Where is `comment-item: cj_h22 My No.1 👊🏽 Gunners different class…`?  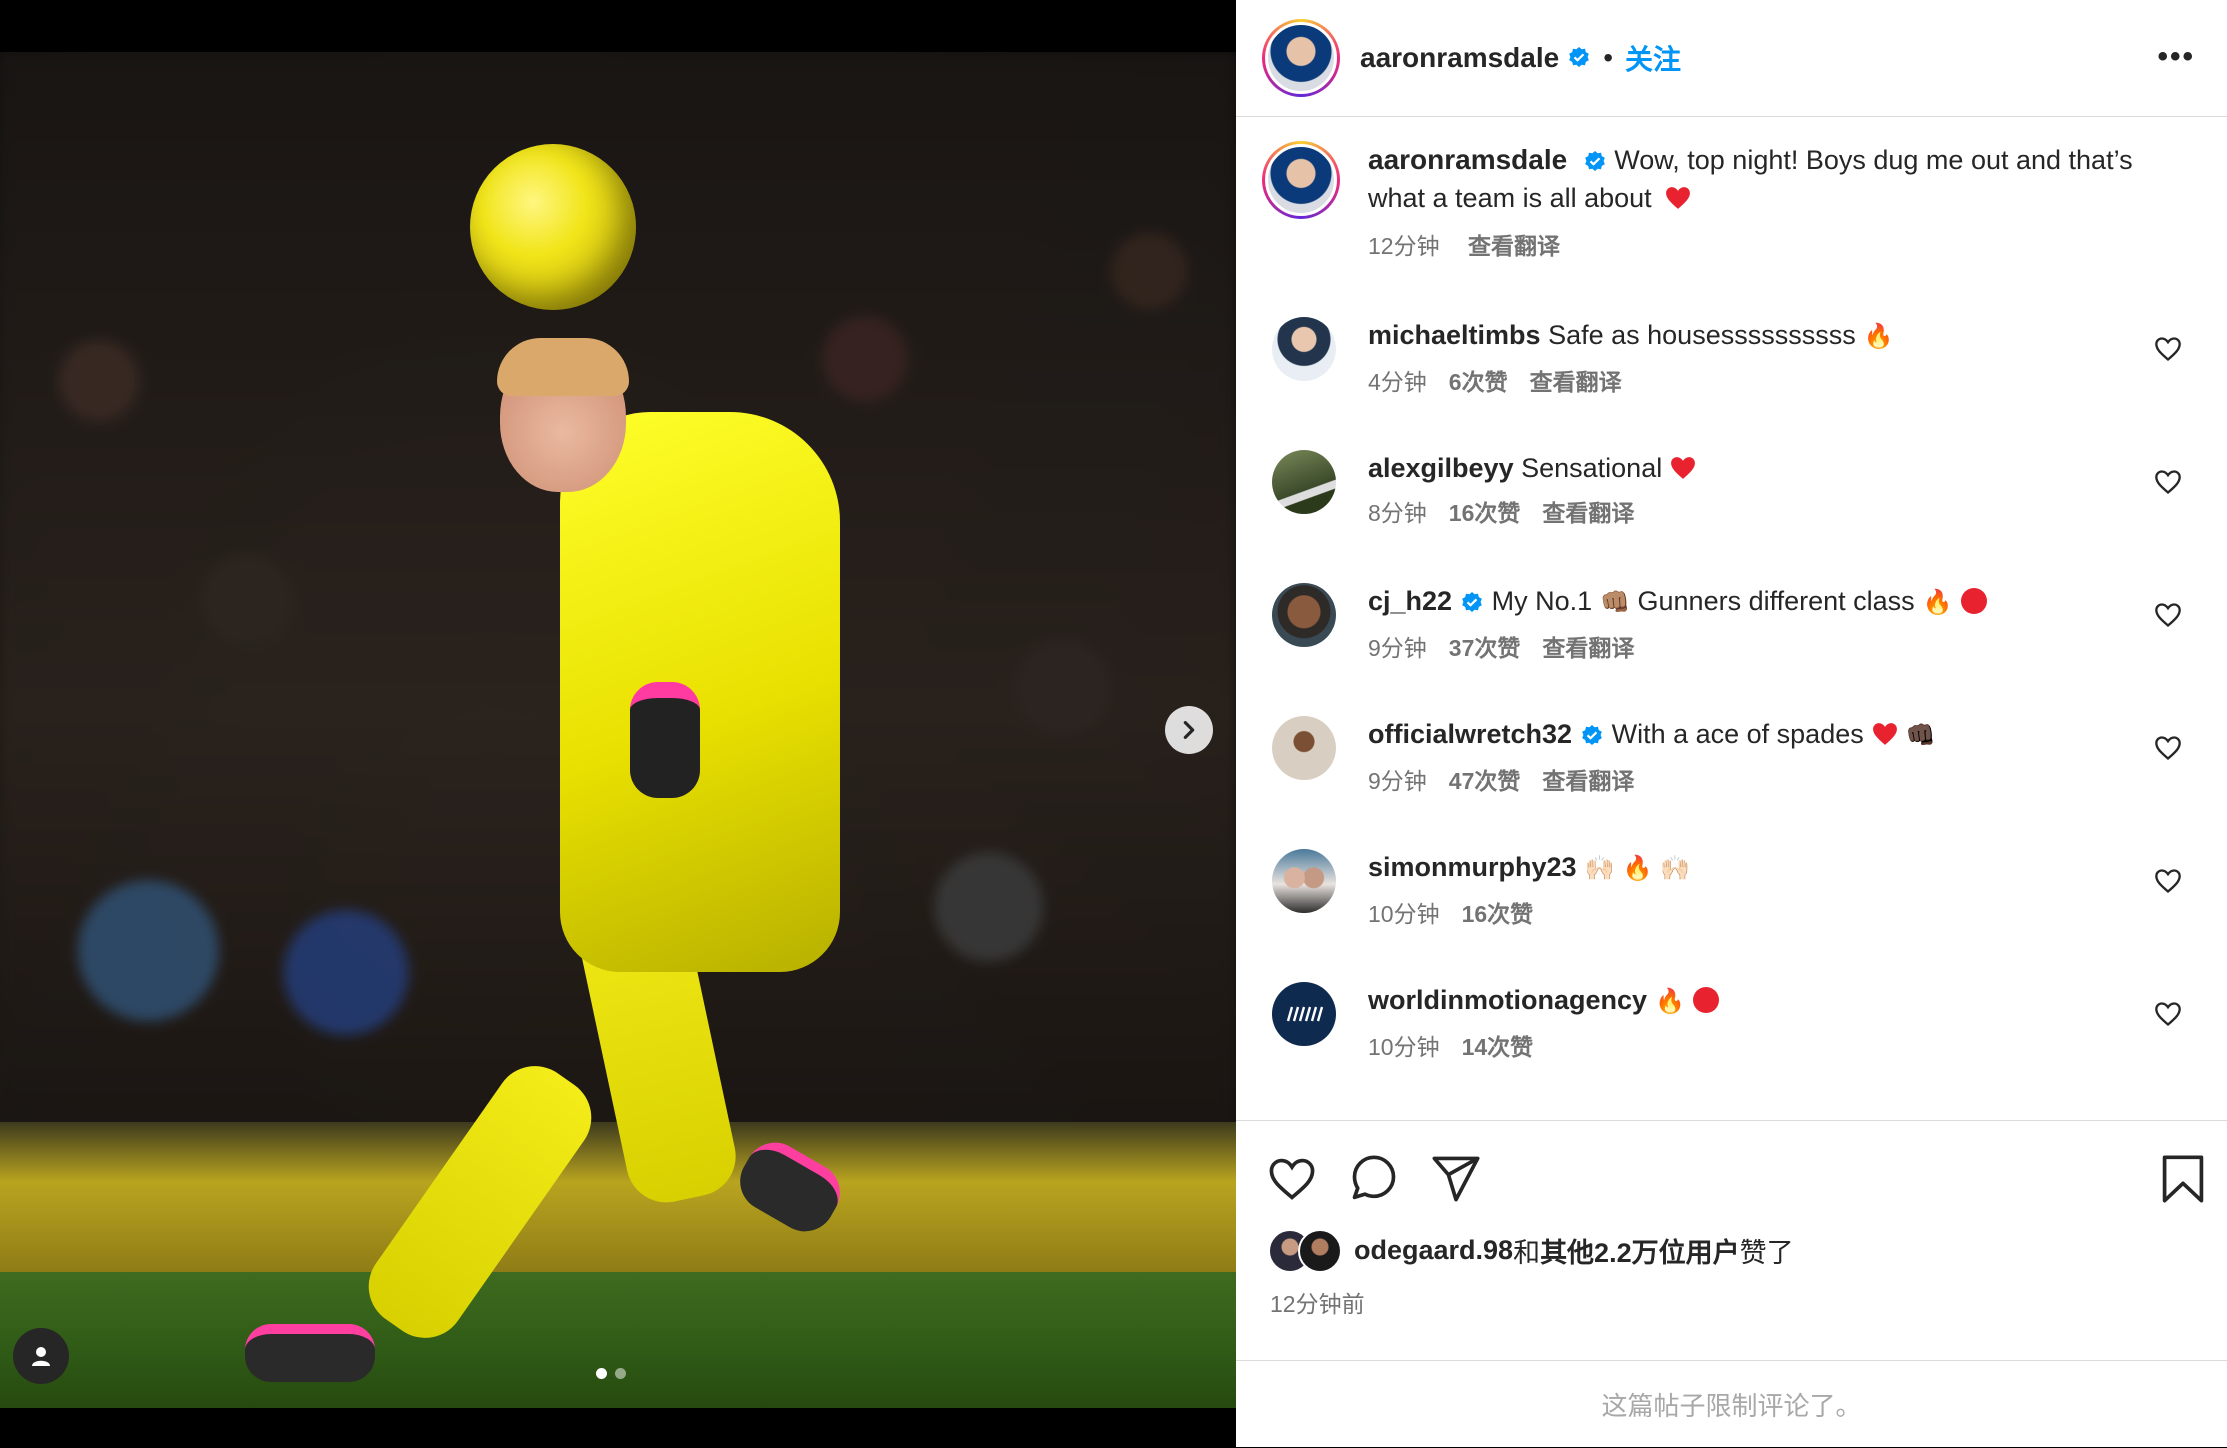
comment-item: cj_h22 My No.1 👊🏽 Gunners different class… is located at coordinates (1737, 643).